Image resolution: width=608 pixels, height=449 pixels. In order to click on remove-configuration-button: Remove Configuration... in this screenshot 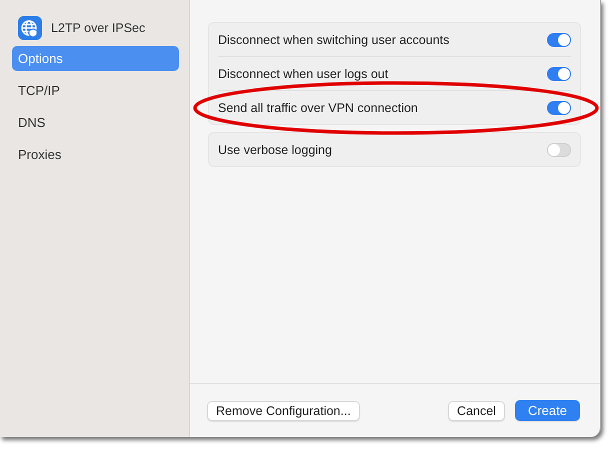, I will do `click(283, 410)`.